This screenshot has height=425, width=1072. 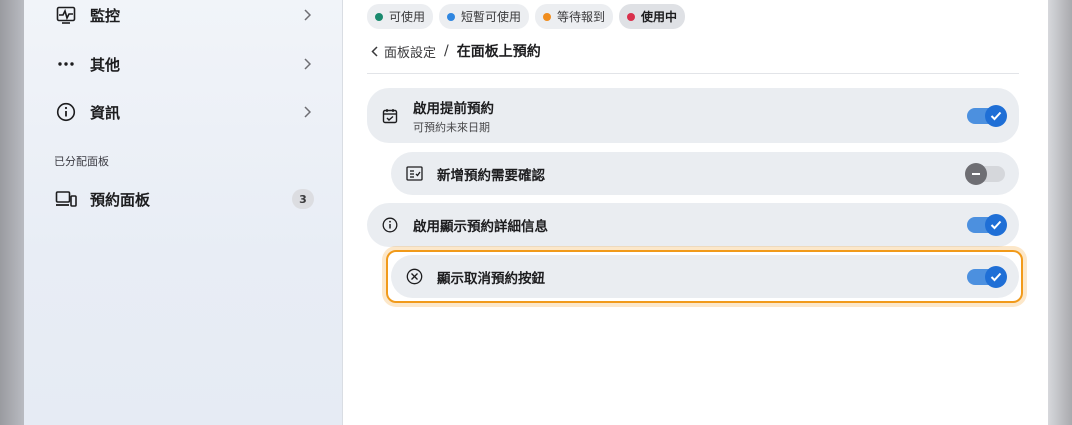 I want to click on show-booking-details-toggle, so click(x=987, y=225).